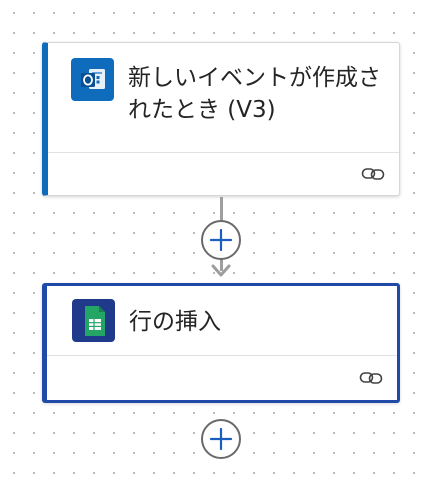  What do you see at coordinates (222, 321) in the screenshot?
I see `action-card-header: 行の挿入` at bounding box center [222, 321].